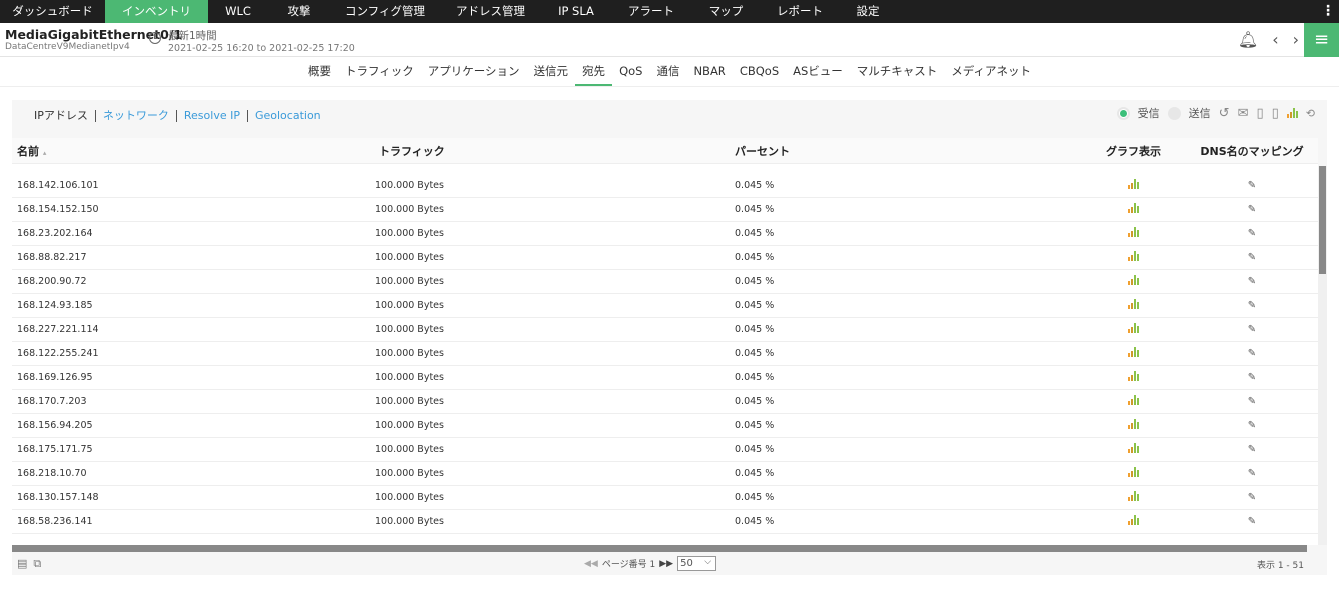 This screenshot has width=1339, height=592. I want to click on table-row: 168.122.255.241 100.000 Bytes 0.045 % ✎, so click(665, 354).